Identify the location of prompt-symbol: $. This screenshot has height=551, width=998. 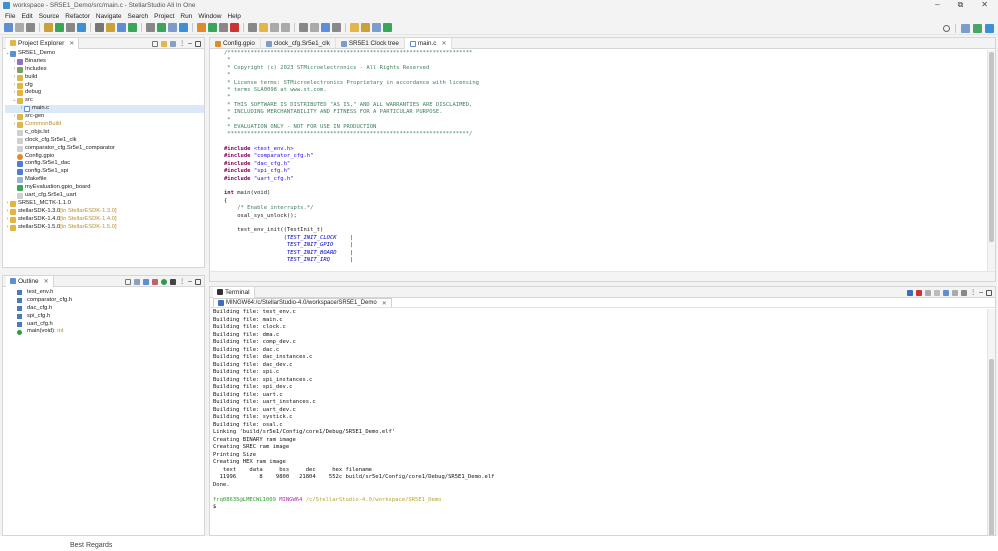
(604, 508).